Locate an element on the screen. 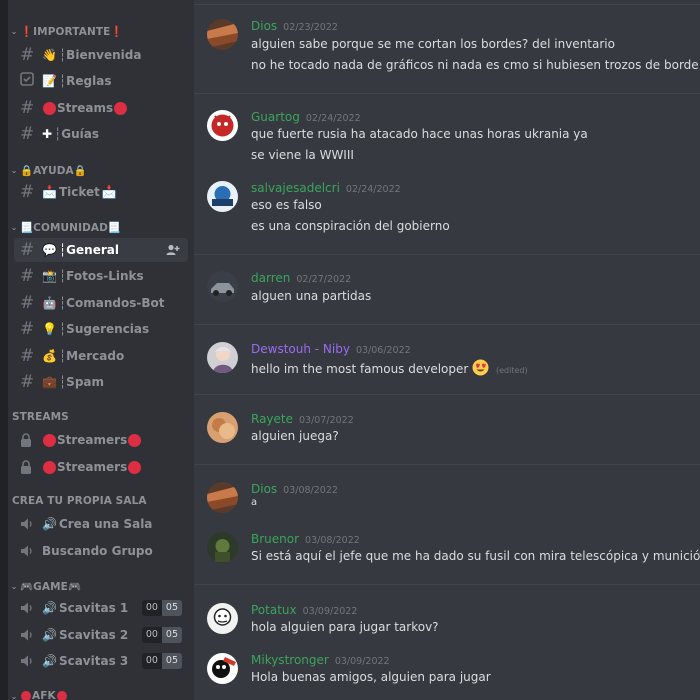 The width and height of the screenshot is (700, 700). voice-channel-scavitas-2: 🔊 Scavitas 2 00 05 is located at coordinates (101, 635).